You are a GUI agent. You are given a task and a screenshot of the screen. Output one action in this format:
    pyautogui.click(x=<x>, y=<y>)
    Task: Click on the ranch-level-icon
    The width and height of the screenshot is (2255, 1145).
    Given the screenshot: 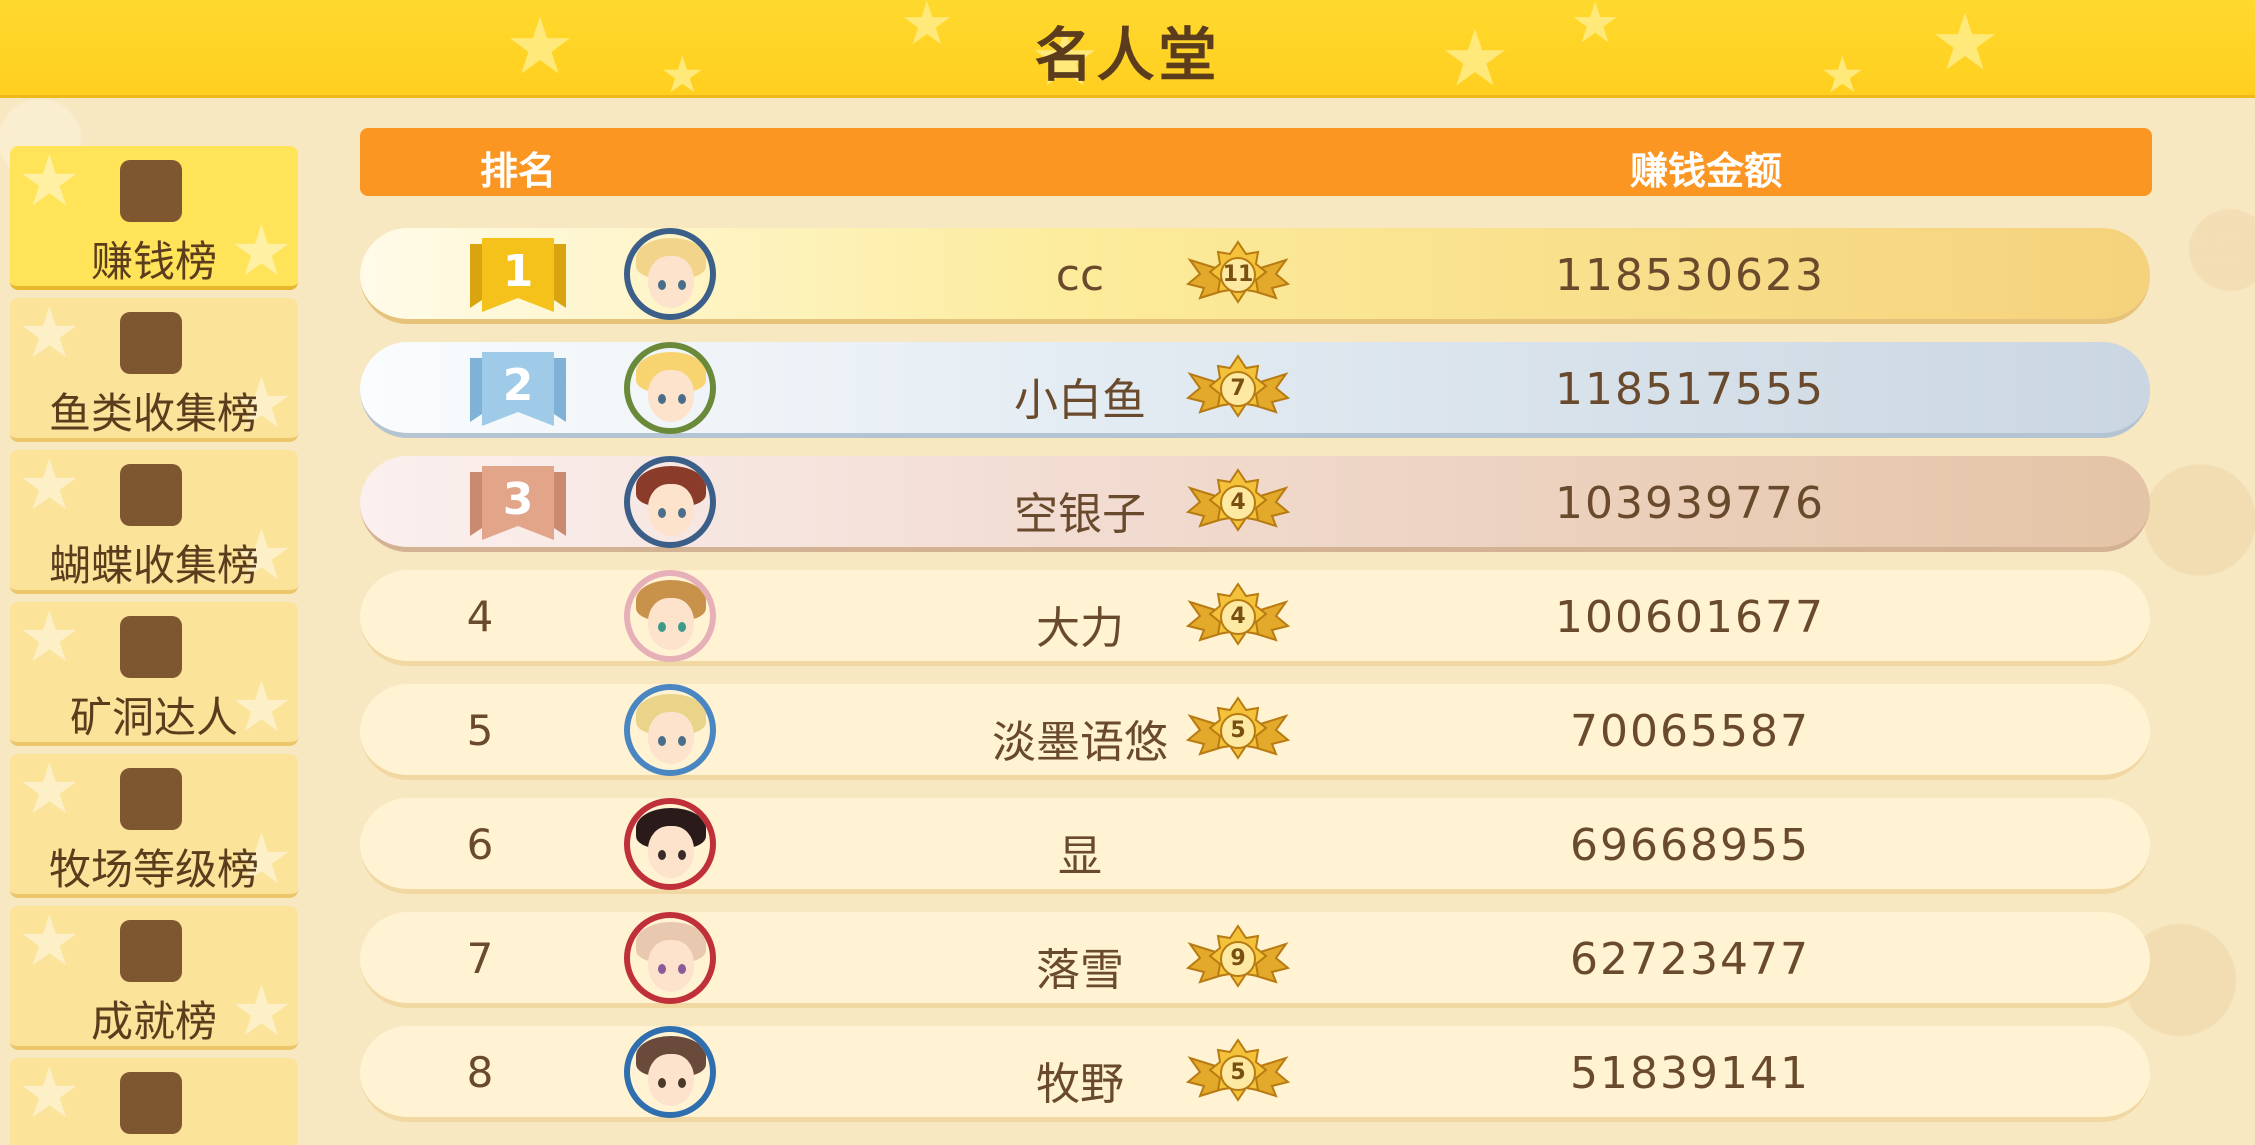 What is the action you would take?
    pyautogui.click(x=151, y=799)
    